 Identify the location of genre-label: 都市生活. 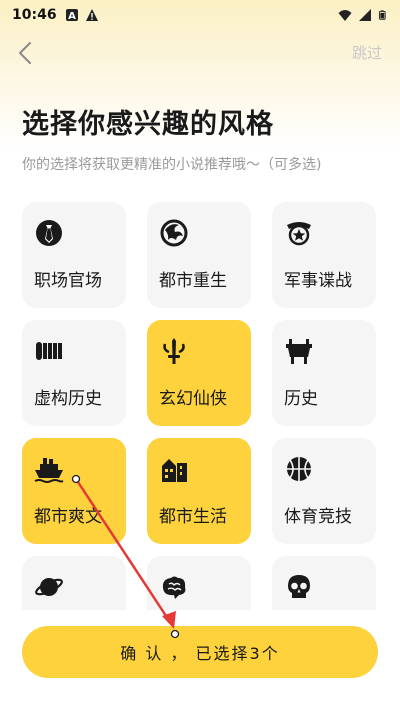
(193, 517).